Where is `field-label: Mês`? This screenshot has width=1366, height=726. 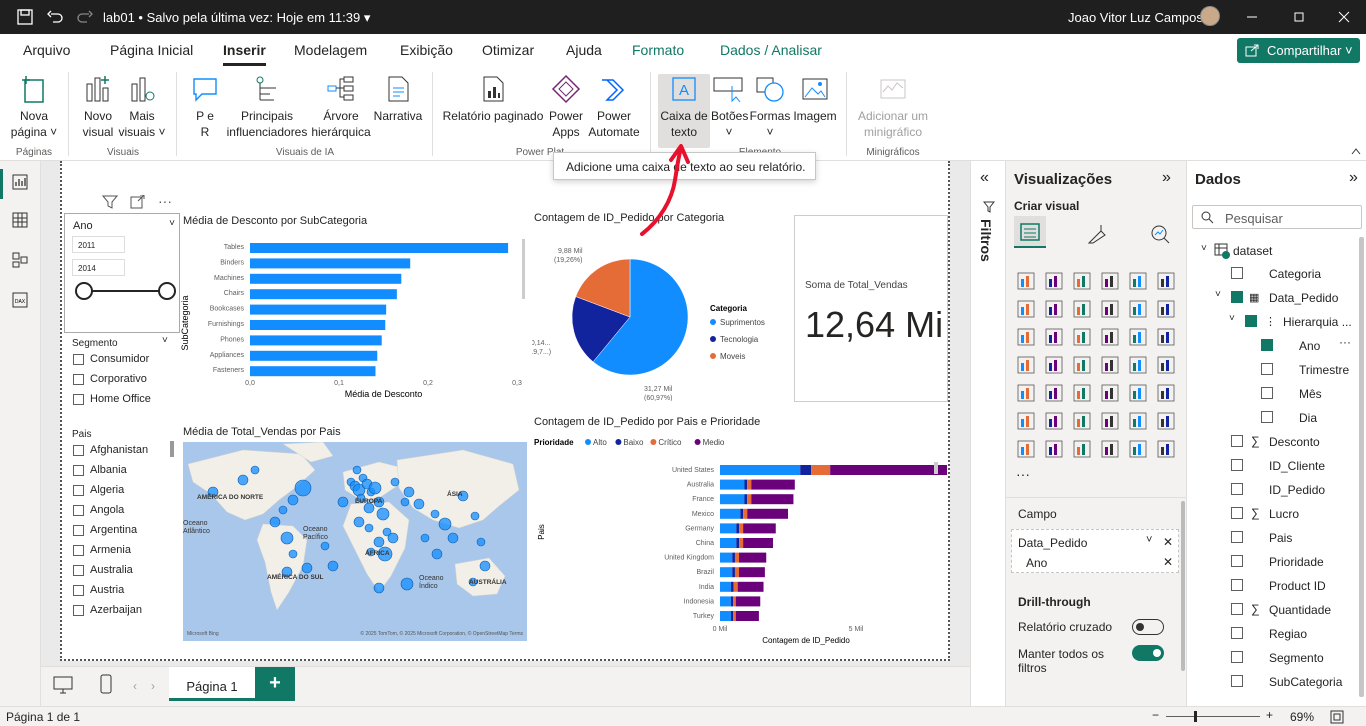
field-label: Mês is located at coordinates (1310, 394).